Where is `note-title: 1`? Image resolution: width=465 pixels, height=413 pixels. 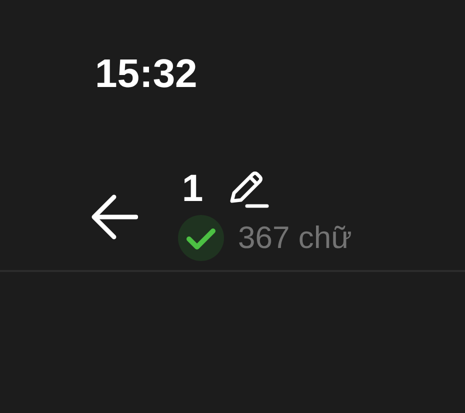 note-title: 1 is located at coordinates (193, 189).